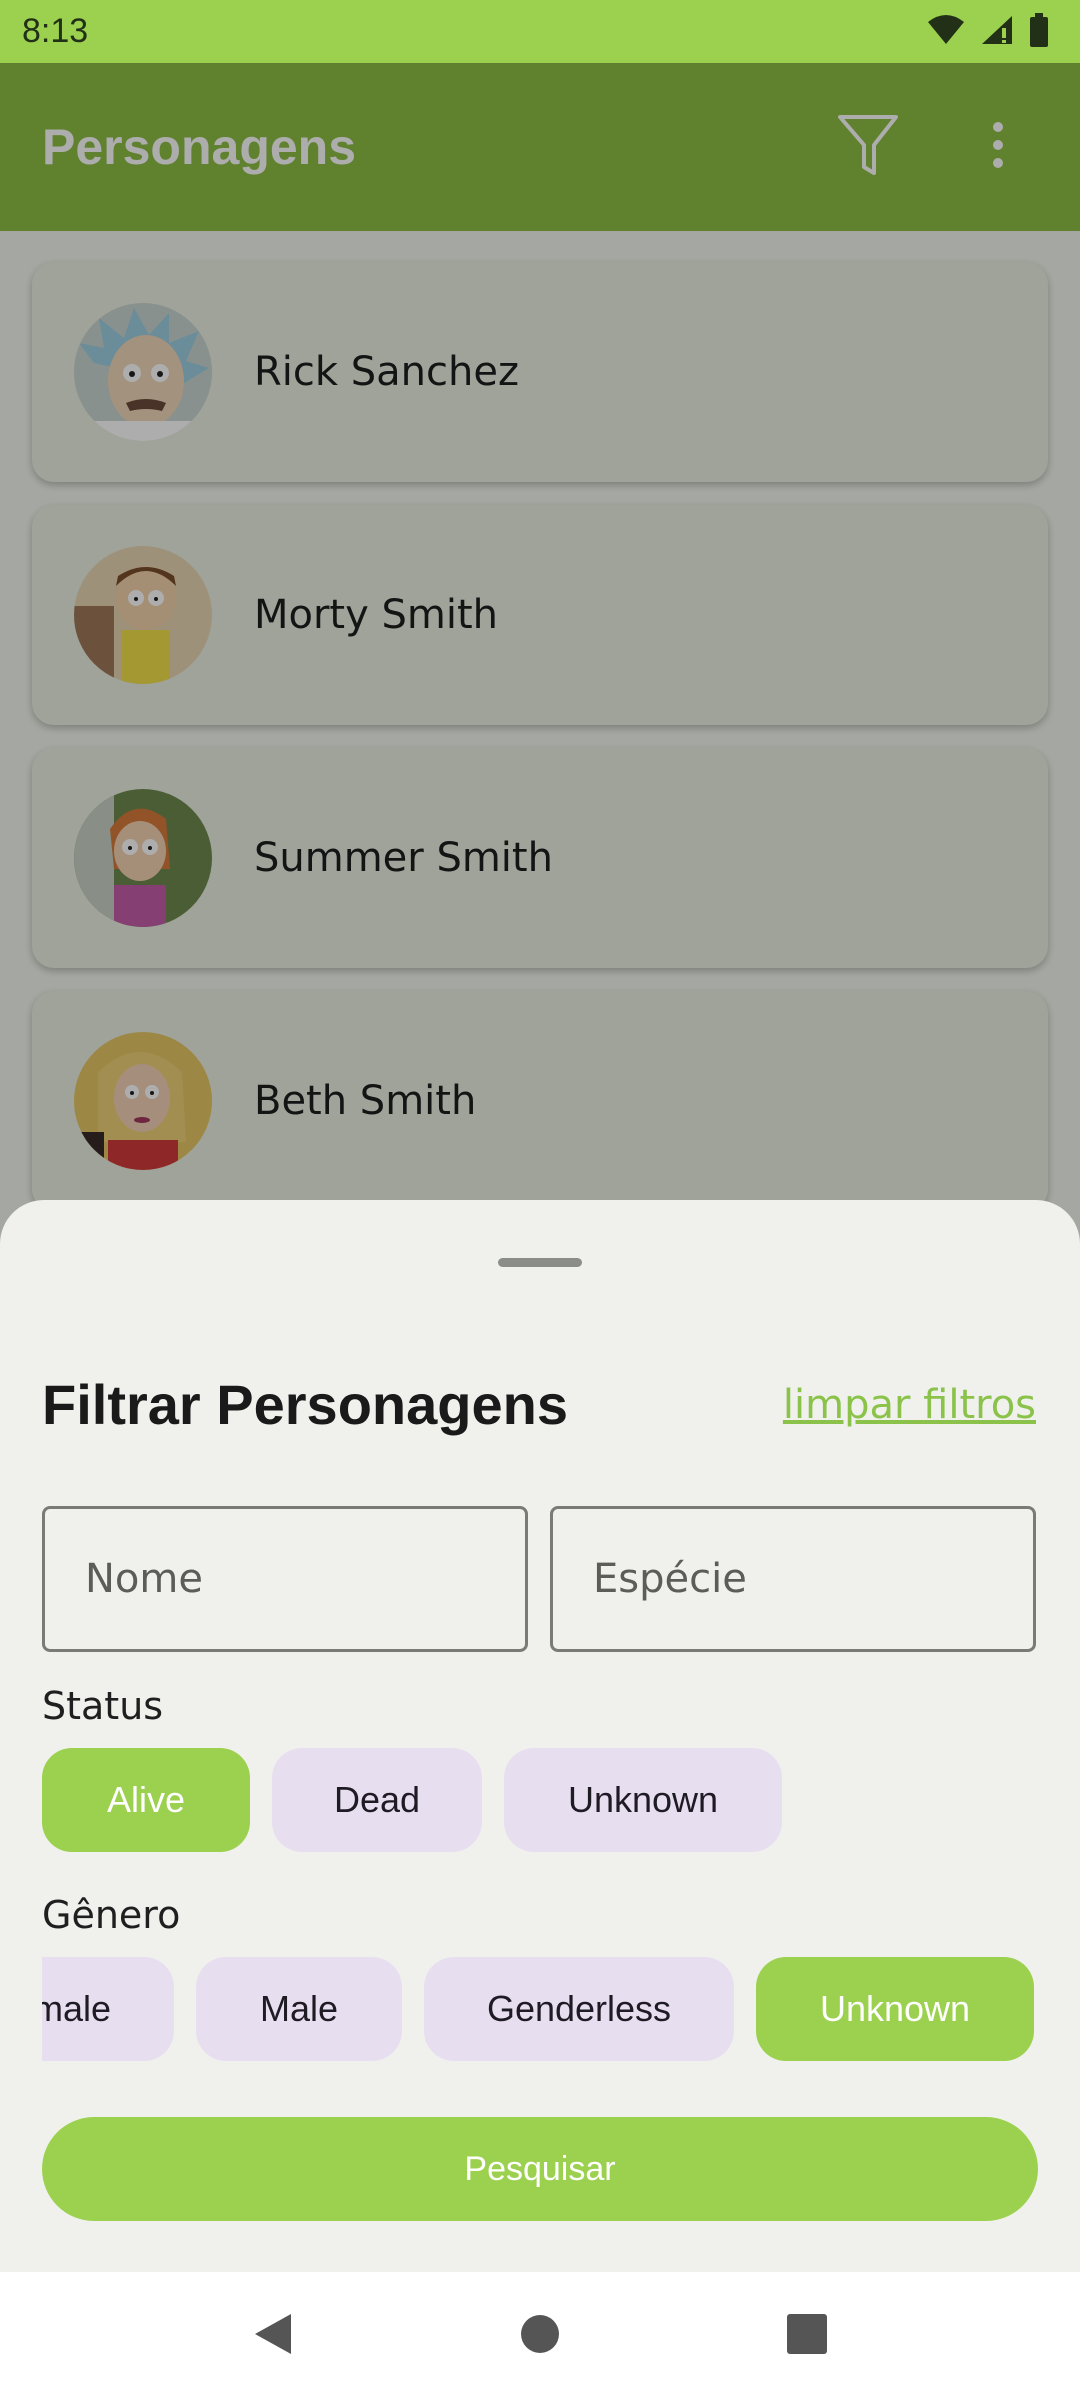 This screenshot has height=2400, width=1080. Describe the element at coordinates (146, 1800) in the screenshot. I see `status-chip-alive: Alive` at that location.